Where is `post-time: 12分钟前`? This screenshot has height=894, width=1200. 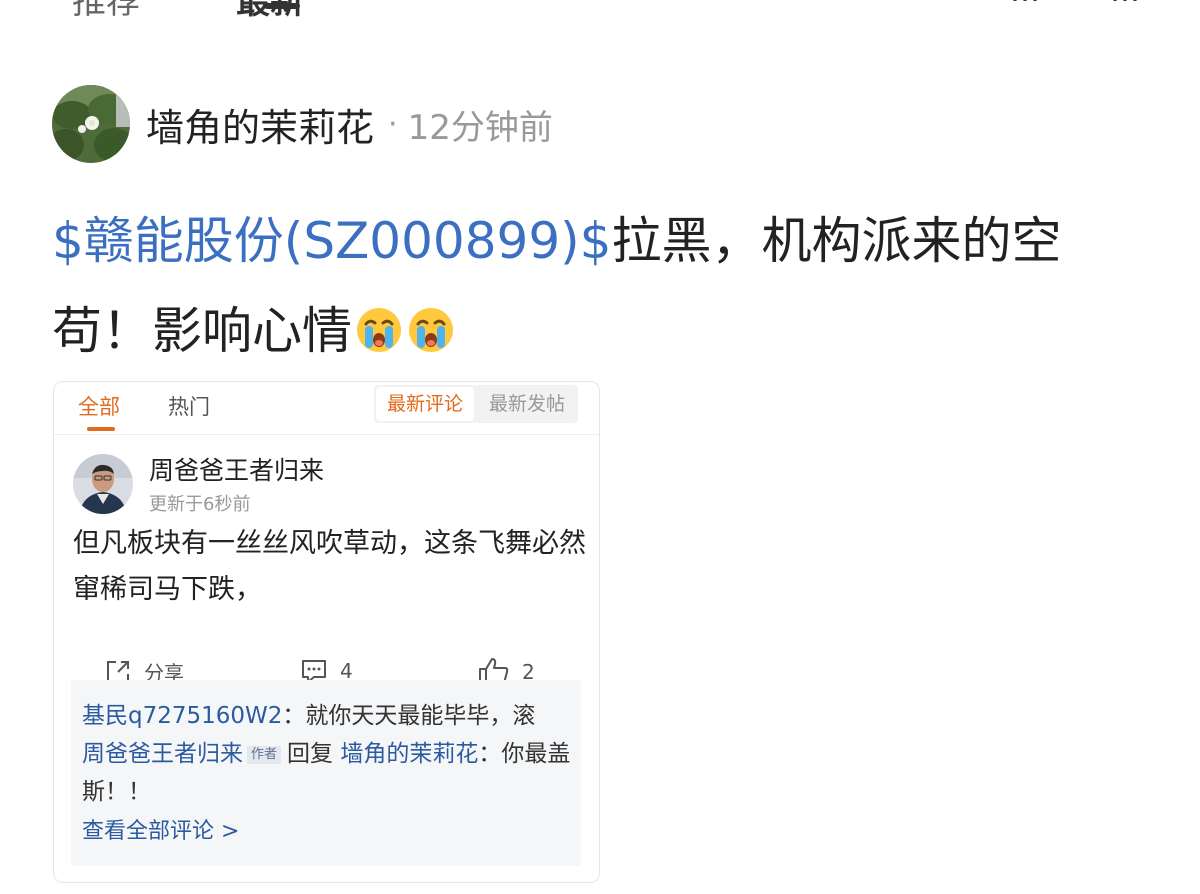 post-time: 12分钟前 is located at coordinates (480, 127).